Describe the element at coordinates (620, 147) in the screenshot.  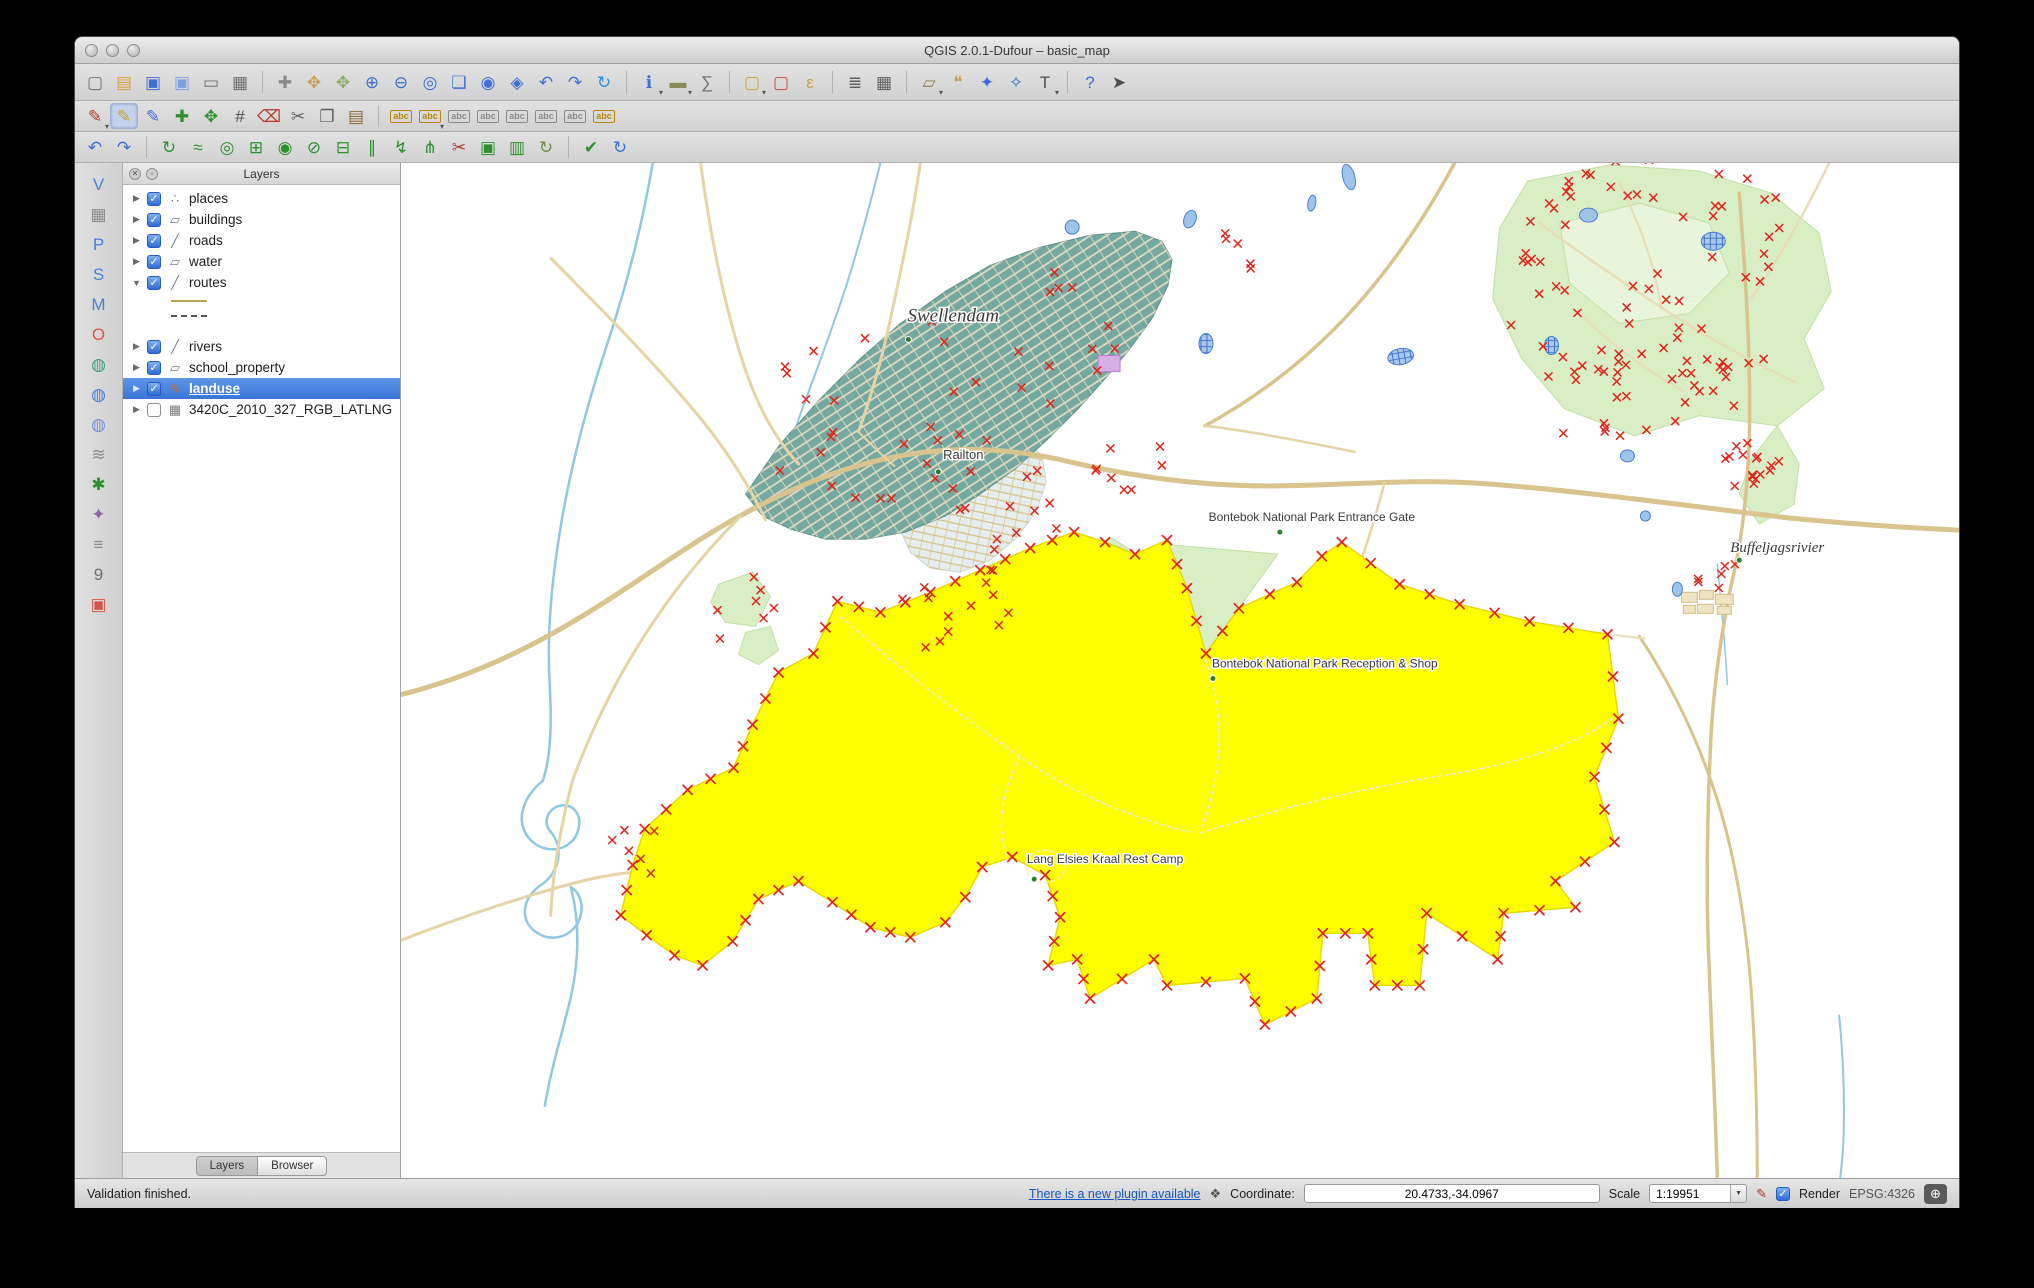
I see `topology-checker-button: ↻` at that location.